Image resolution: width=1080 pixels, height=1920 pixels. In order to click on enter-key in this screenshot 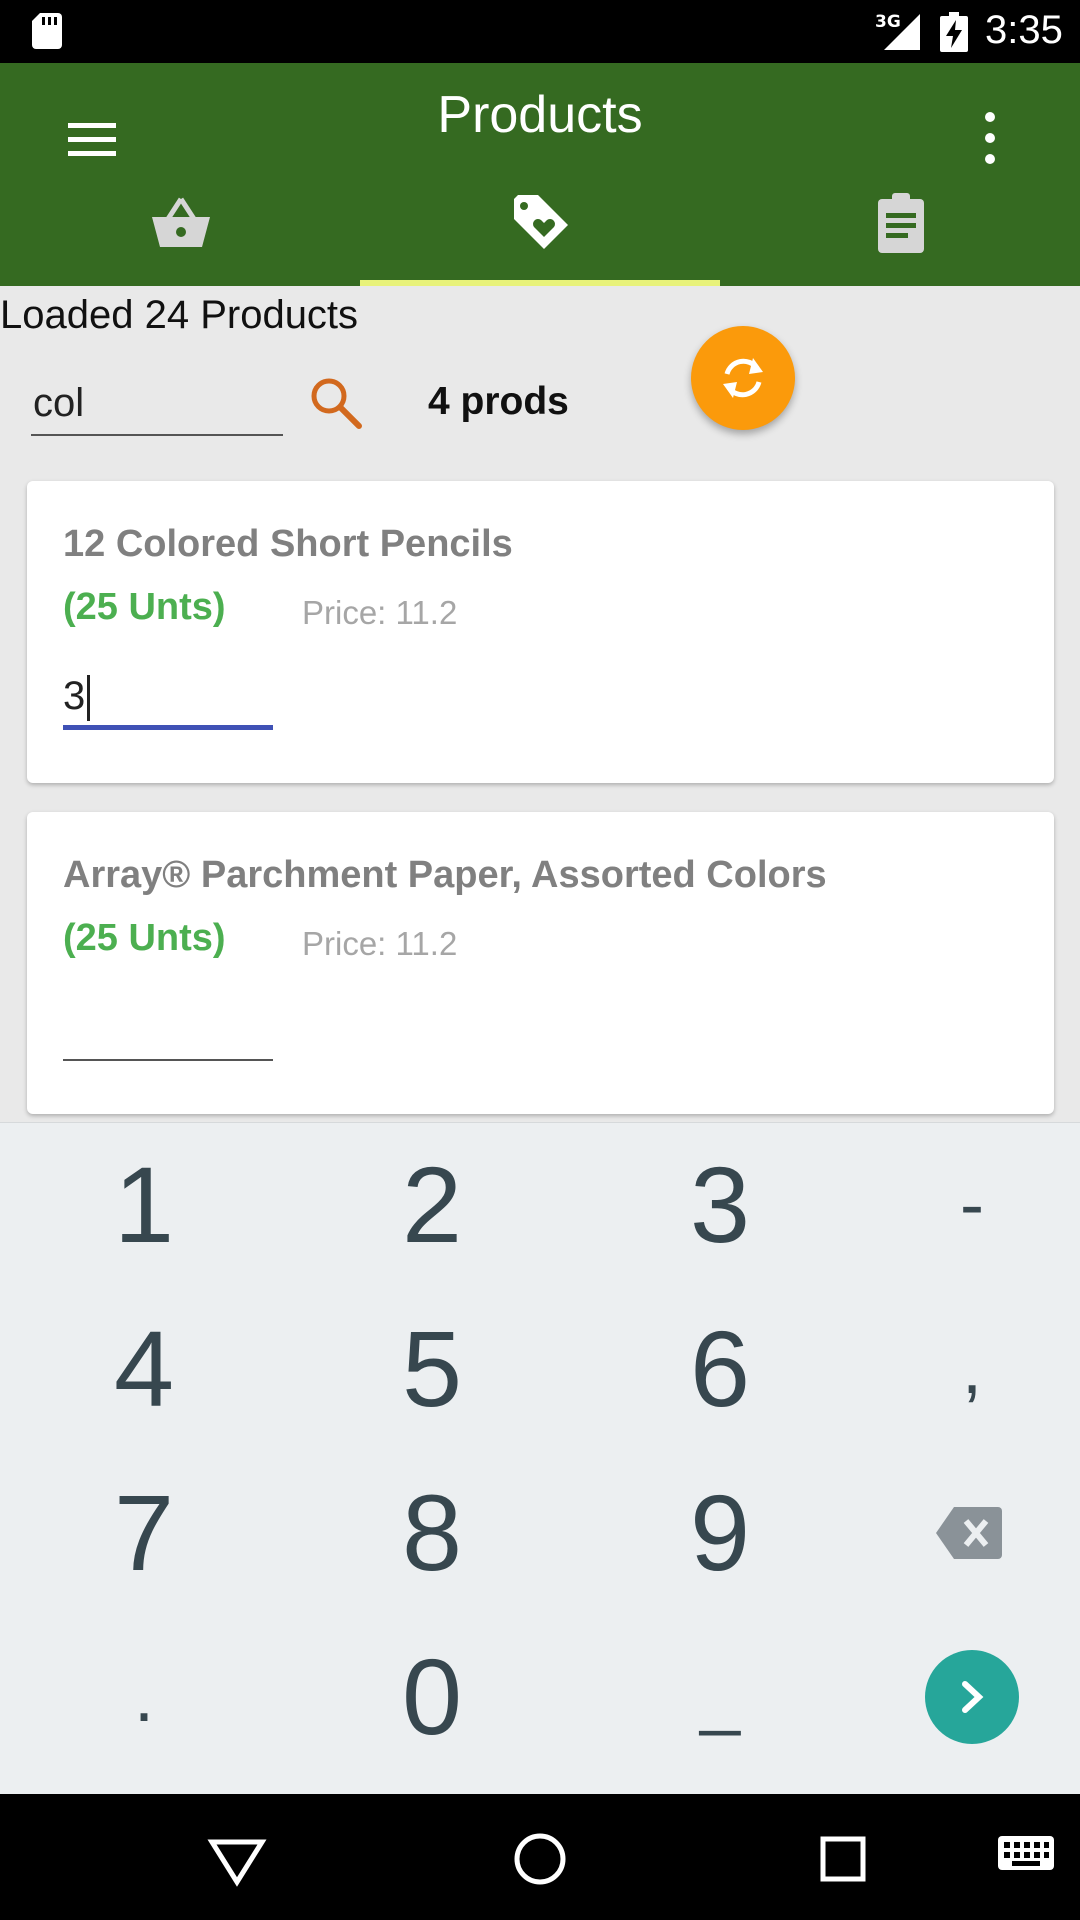, I will do `click(961, 1697)`.